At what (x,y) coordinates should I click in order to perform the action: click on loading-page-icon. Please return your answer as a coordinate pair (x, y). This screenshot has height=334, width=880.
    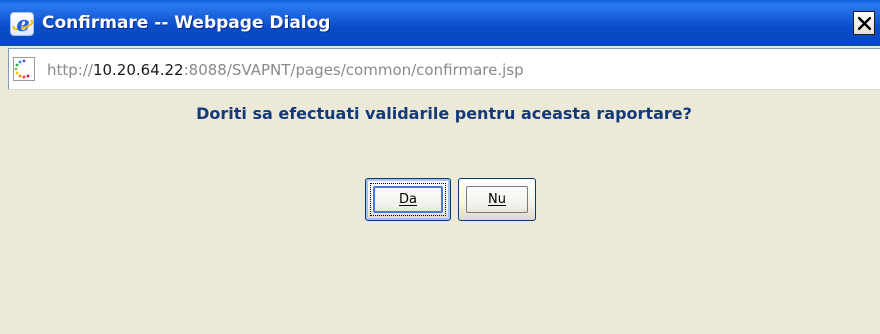
    Looking at the image, I should click on (24, 69).